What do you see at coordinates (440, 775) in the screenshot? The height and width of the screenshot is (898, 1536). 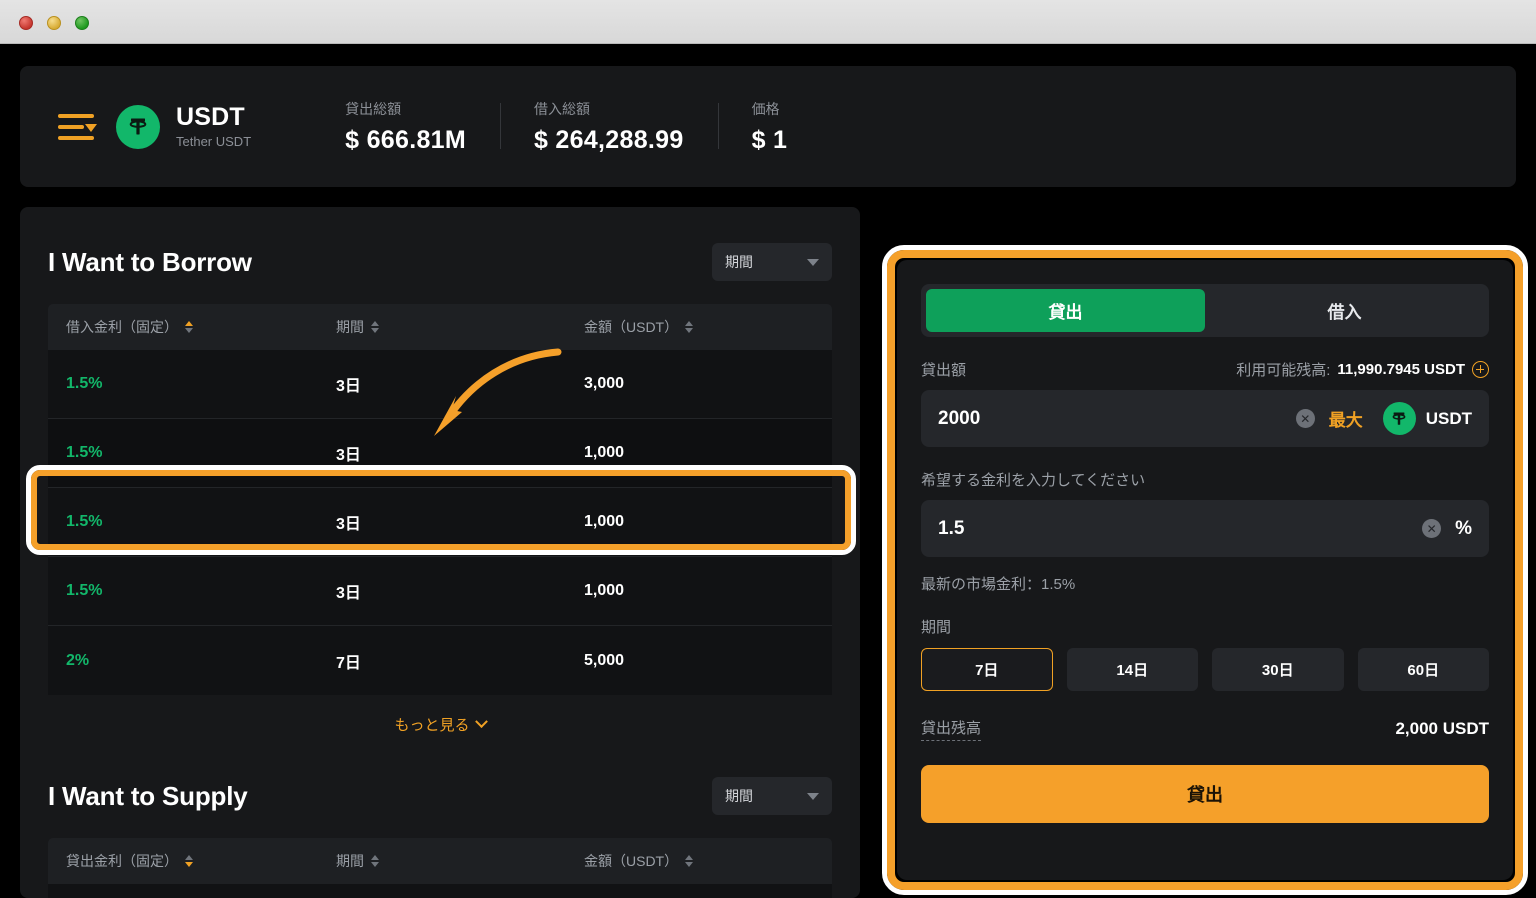 I see `supply-section-header: I Want to Supply 期間` at bounding box center [440, 775].